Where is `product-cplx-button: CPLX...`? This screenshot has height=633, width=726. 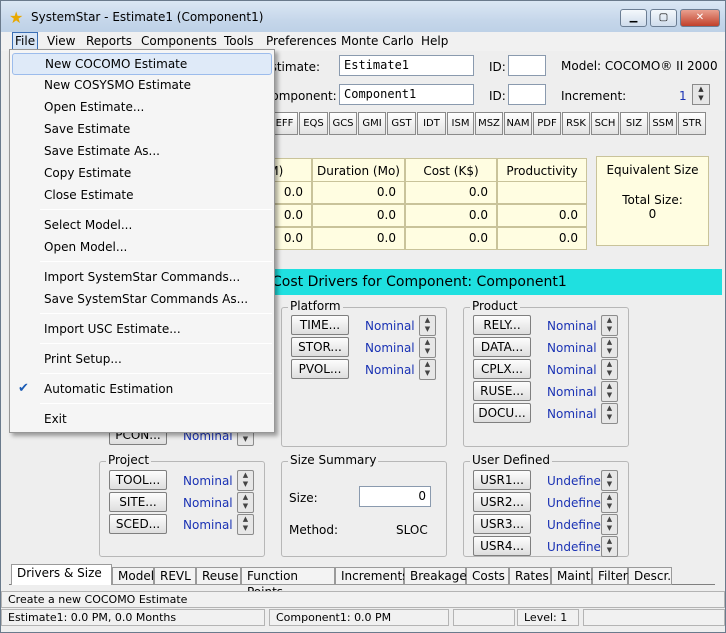
product-cplx-button: CPLX... is located at coordinates (502, 369).